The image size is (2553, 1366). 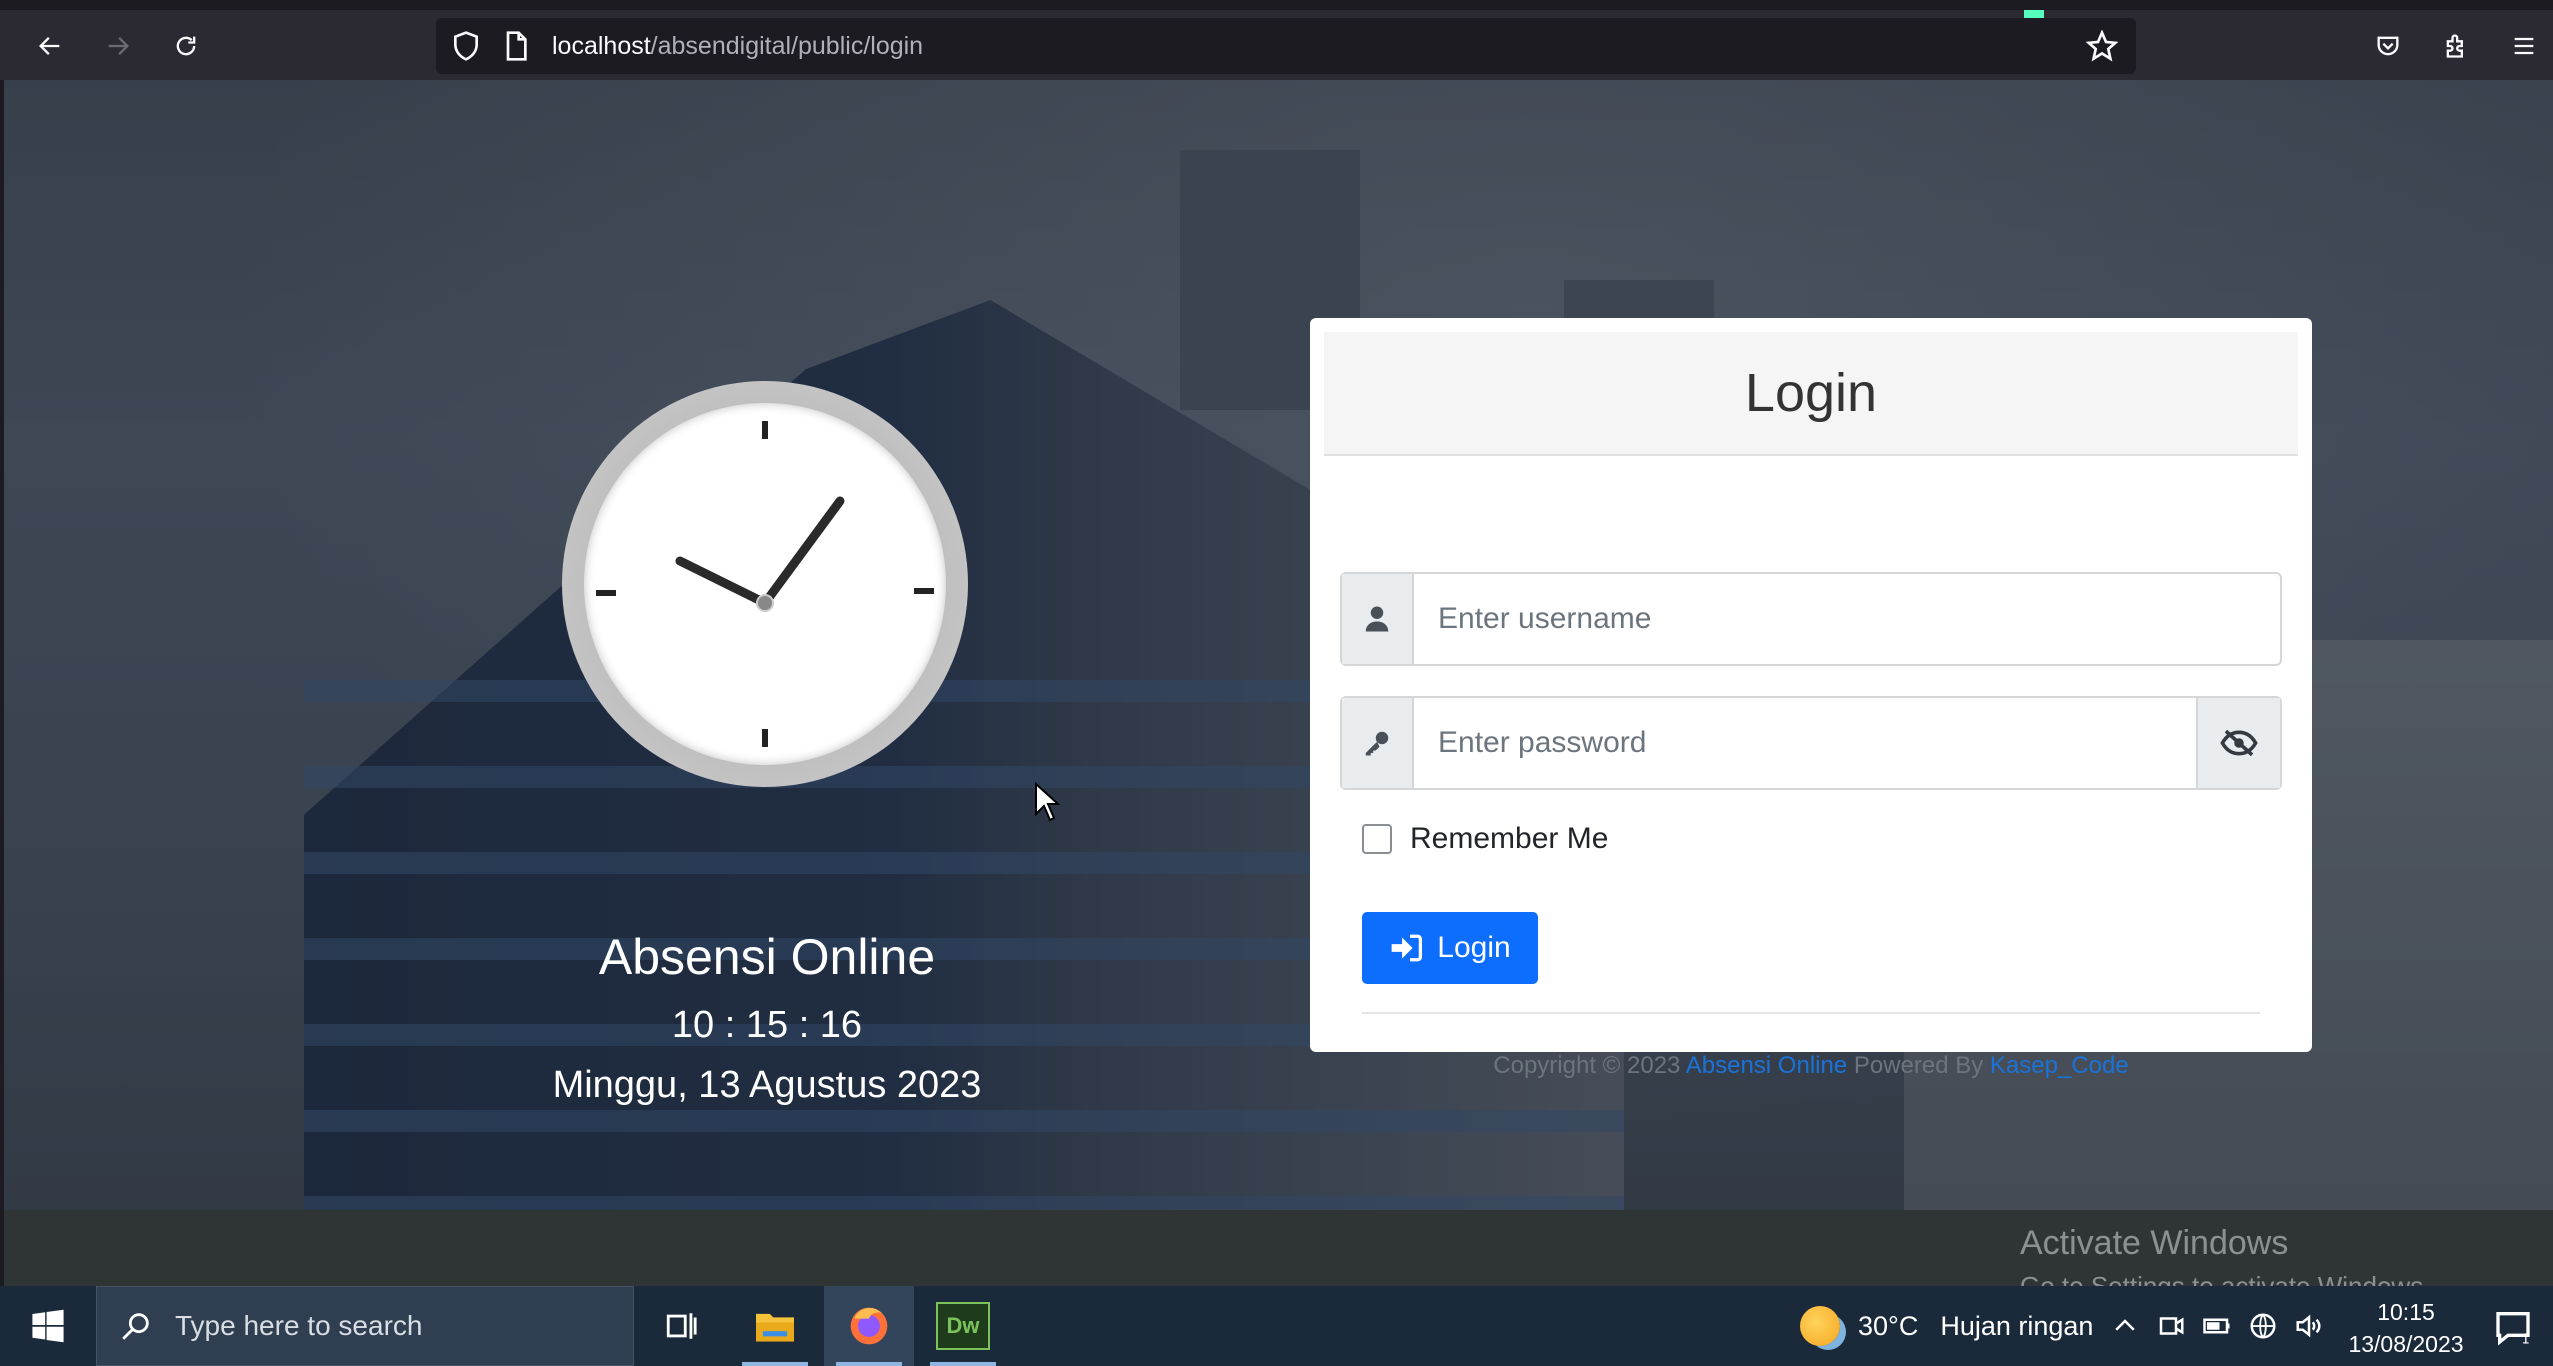 What do you see at coordinates (1918, 1065) in the screenshot?
I see `powered-by-text: Powered By` at bounding box center [1918, 1065].